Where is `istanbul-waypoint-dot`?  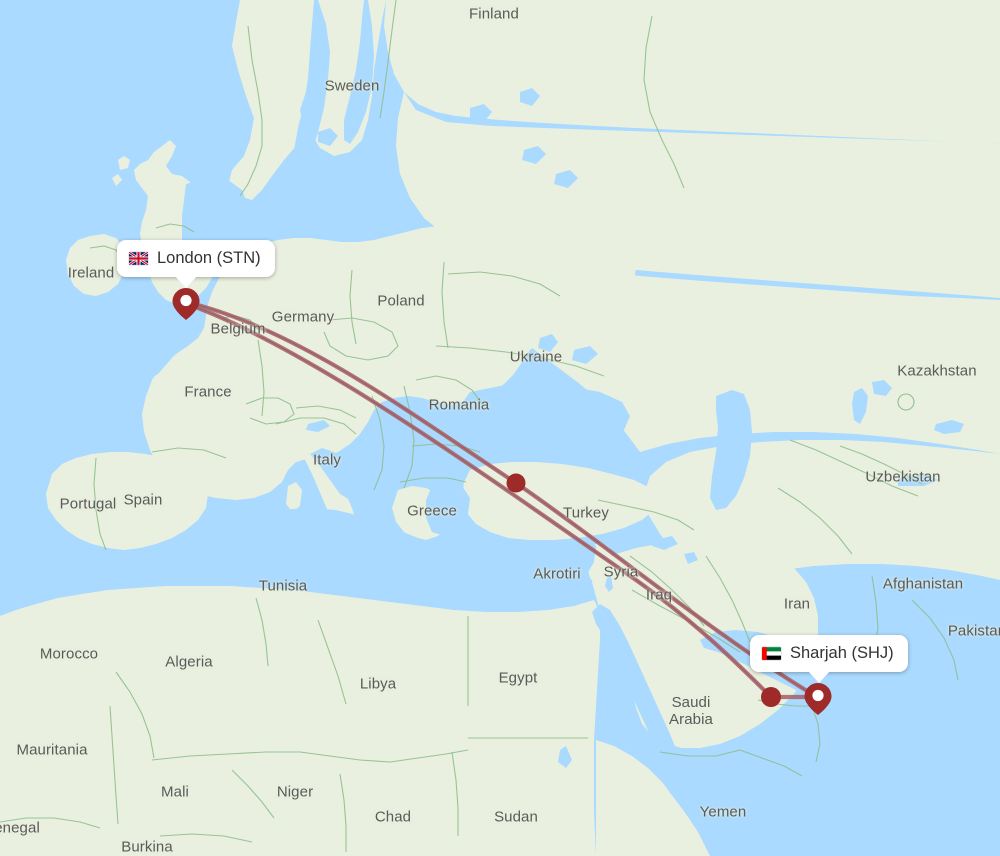 istanbul-waypoint-dot is located at coordinates (516, 483).